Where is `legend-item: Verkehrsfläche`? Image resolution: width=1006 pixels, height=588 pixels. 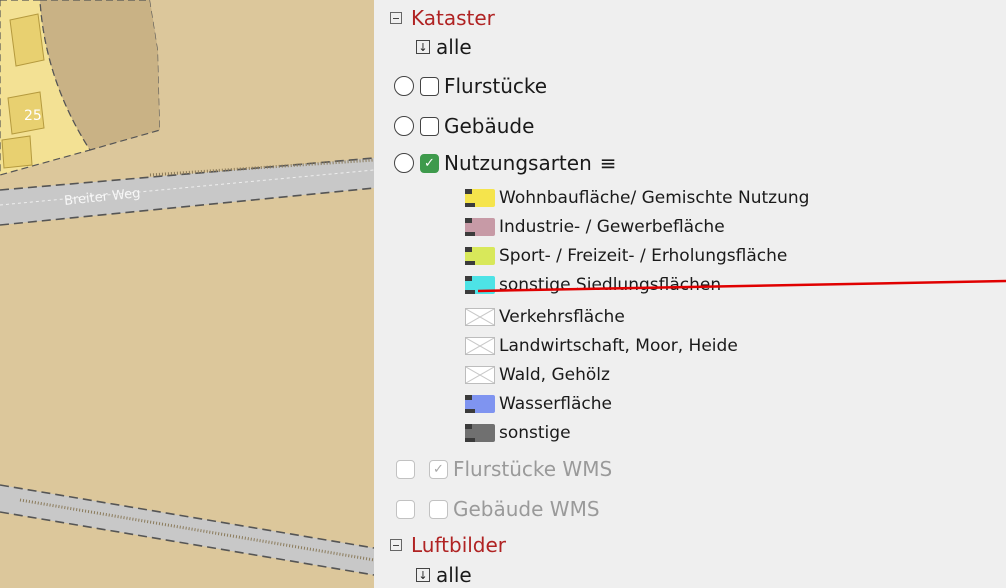
legend-item: Verkehrsfläche is located at coordinates (545, 317).